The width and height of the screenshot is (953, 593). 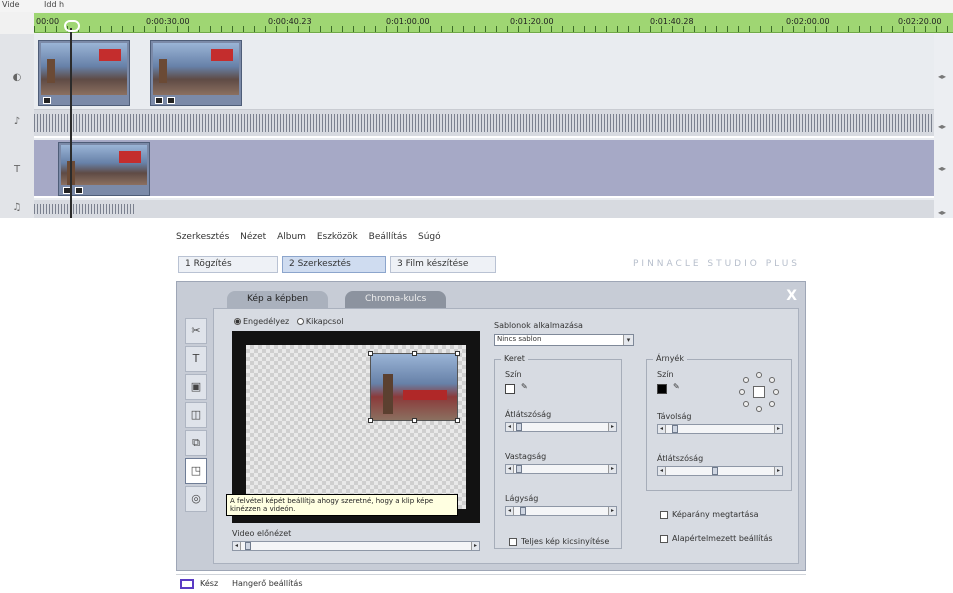 I want to click on status-extra: Hangerő beállítás, so click(x=267, y=583).